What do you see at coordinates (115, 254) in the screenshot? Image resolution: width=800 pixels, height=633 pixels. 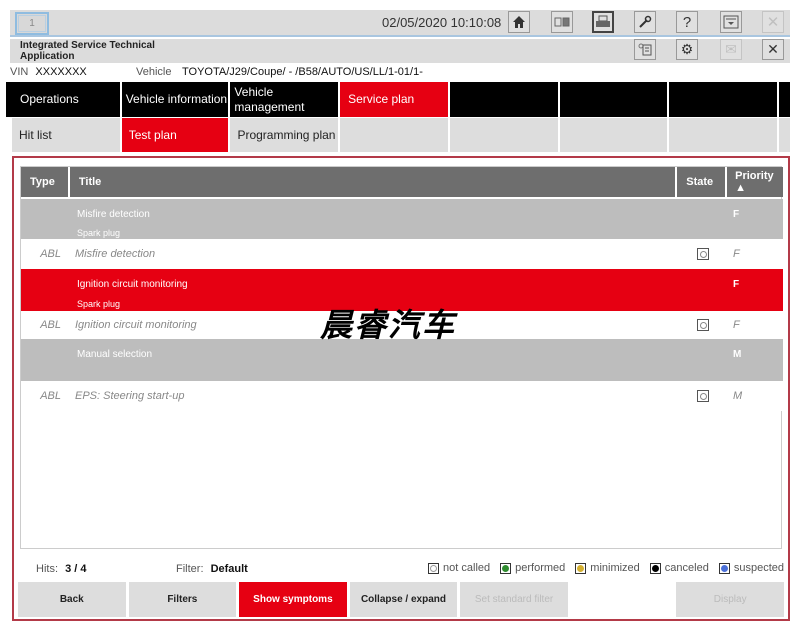 I see `row-title: Misfire detection` at bounding box center [115, 254].